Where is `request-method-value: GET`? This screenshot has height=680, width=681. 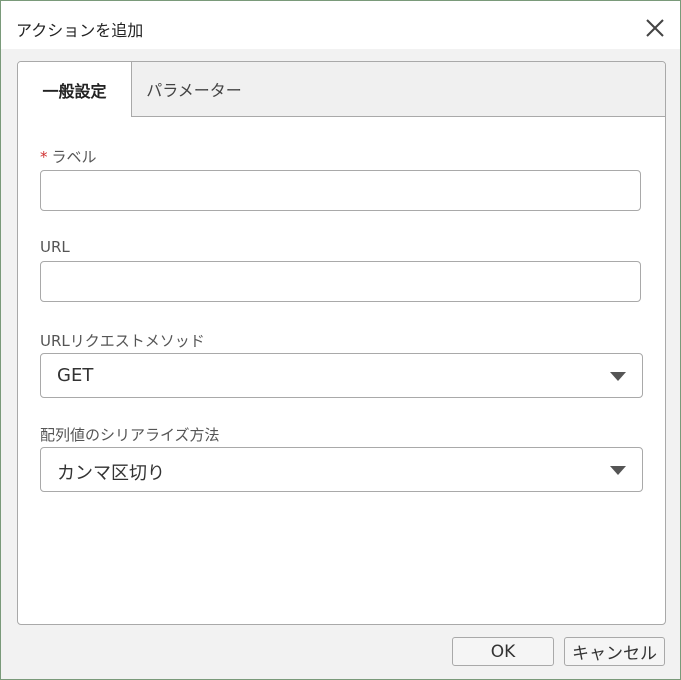 request-method-value: GET is located at coordinates (75, 375).